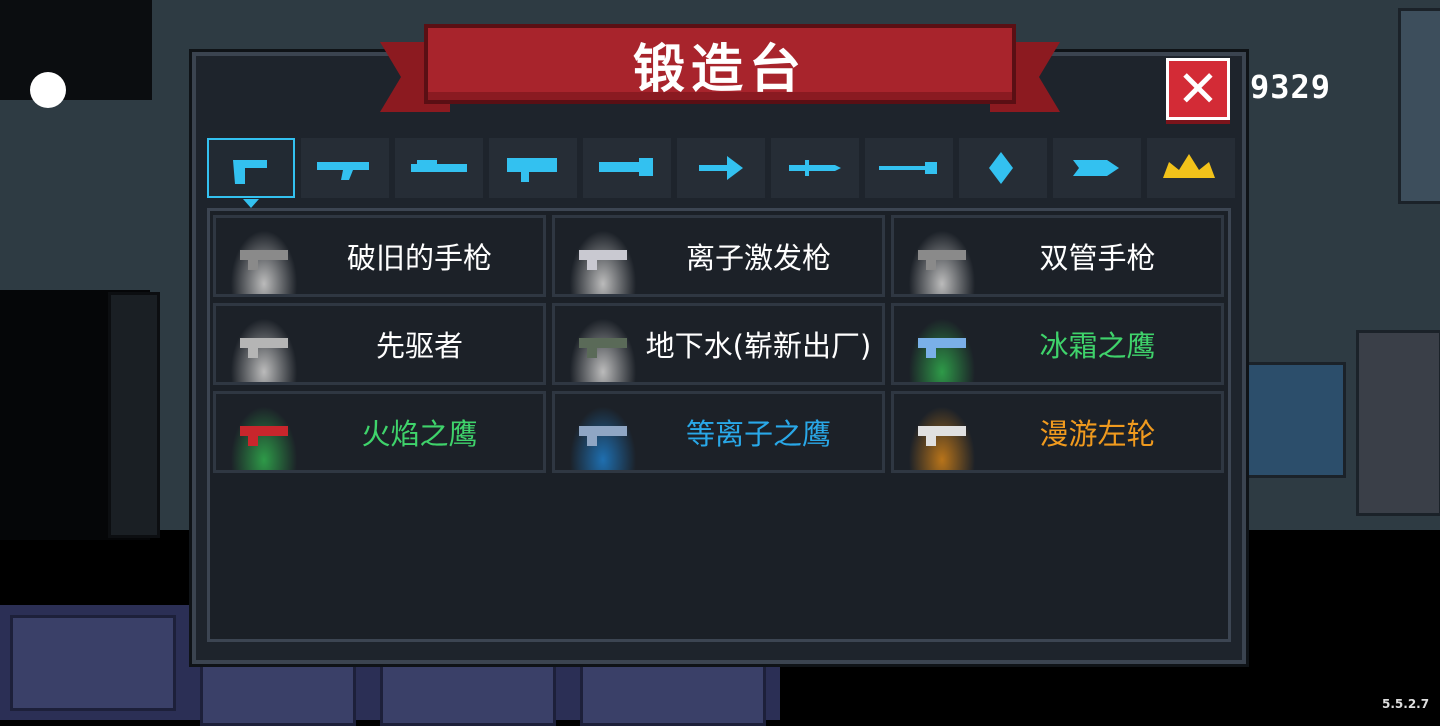 This screenshot has height=726, width=1440. I want to click on title-banner: 锻造台, so click(720, 64).